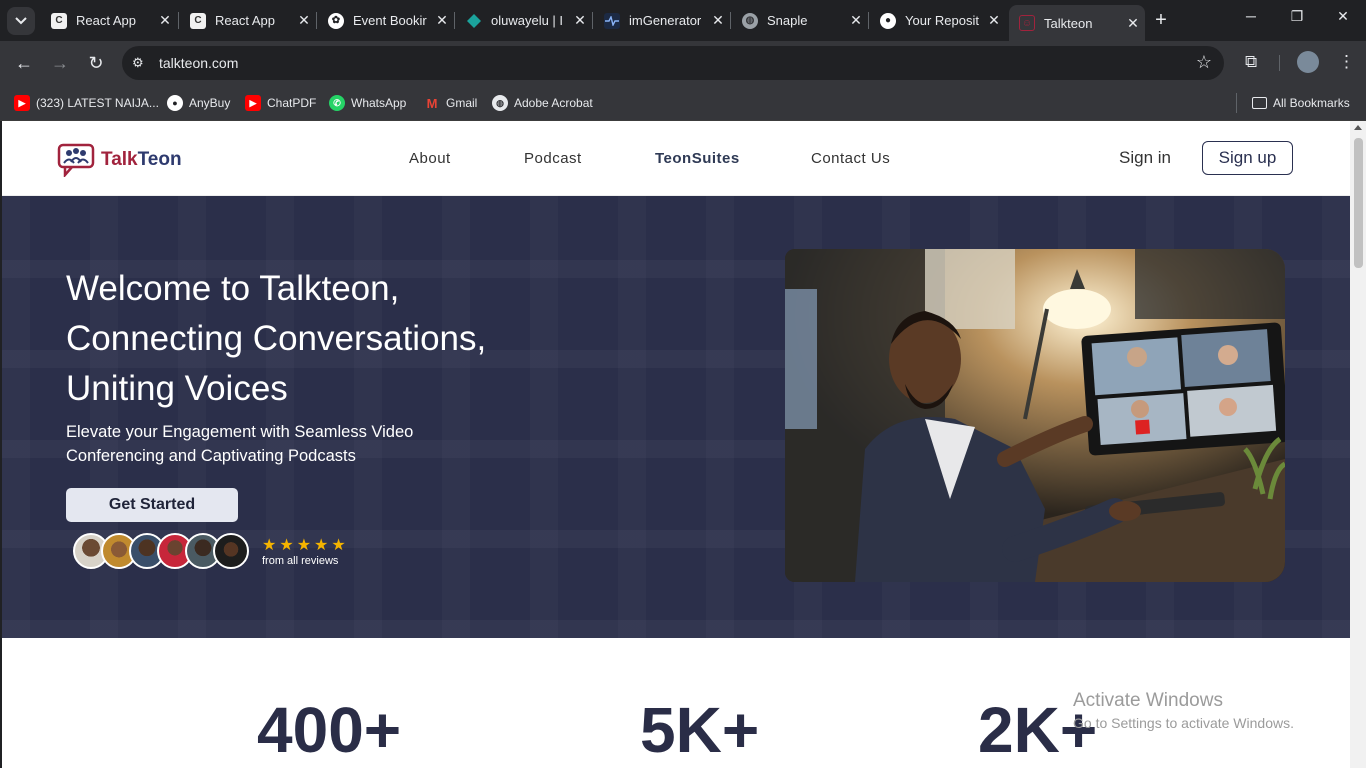 This screenshot has height=768, width=1366. Describe the element at coordinates (1308, 62) in the screenshot. I see `profile-avatar` at that location.